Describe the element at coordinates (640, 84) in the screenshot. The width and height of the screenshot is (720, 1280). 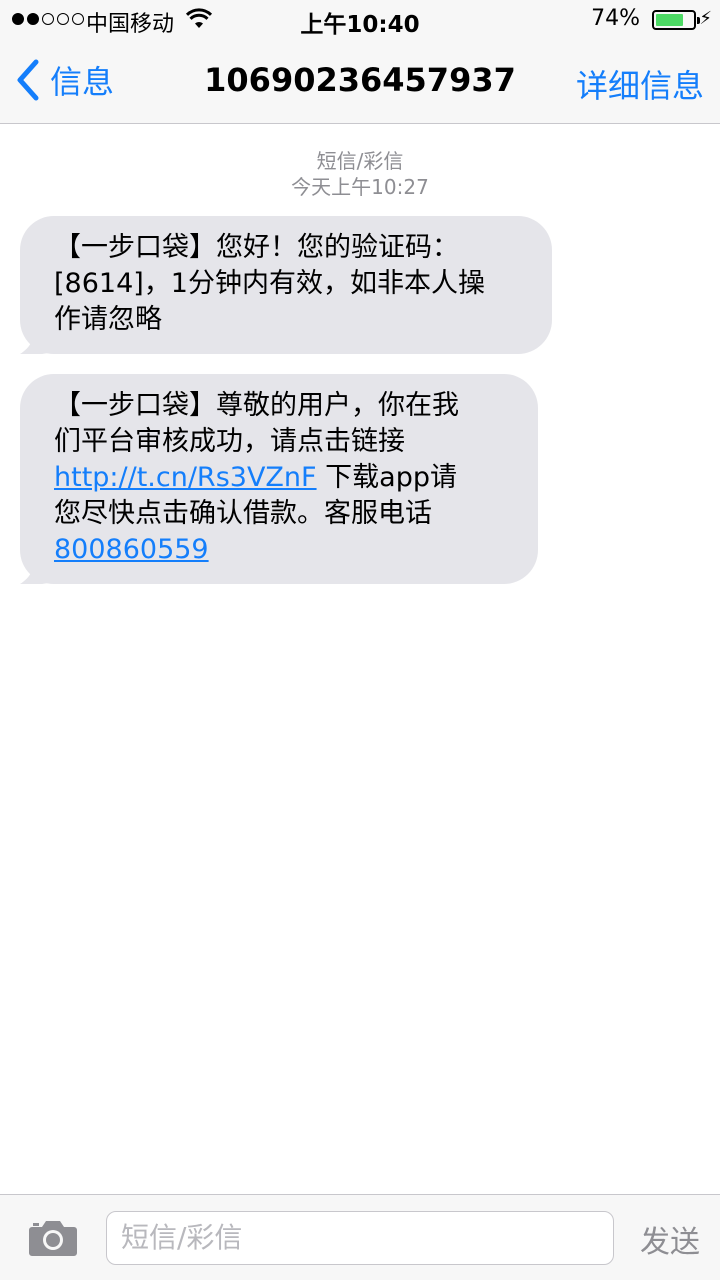
I see `details-button: 详细信息` at that location.